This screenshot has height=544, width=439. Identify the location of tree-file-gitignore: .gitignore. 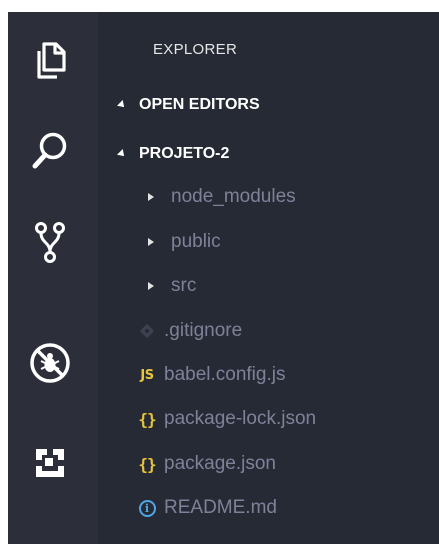
(189, 331).